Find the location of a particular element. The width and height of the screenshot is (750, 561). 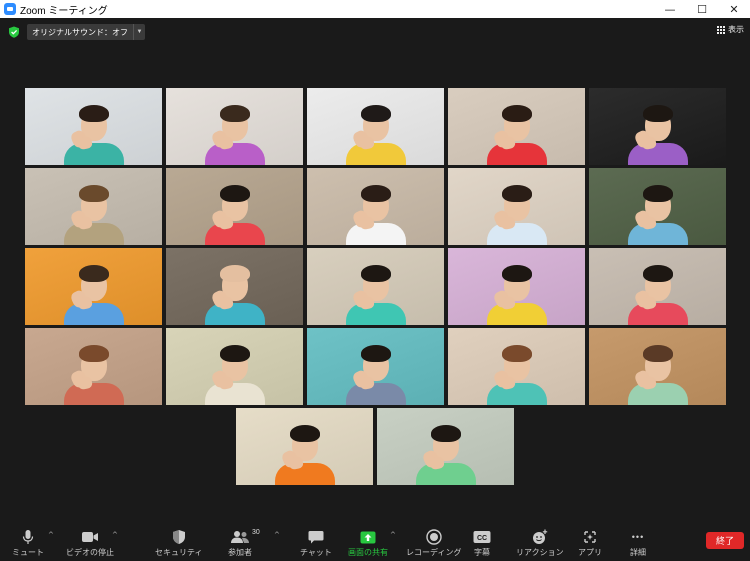

mute-button: ミュート is located at coordinates (28, 543).